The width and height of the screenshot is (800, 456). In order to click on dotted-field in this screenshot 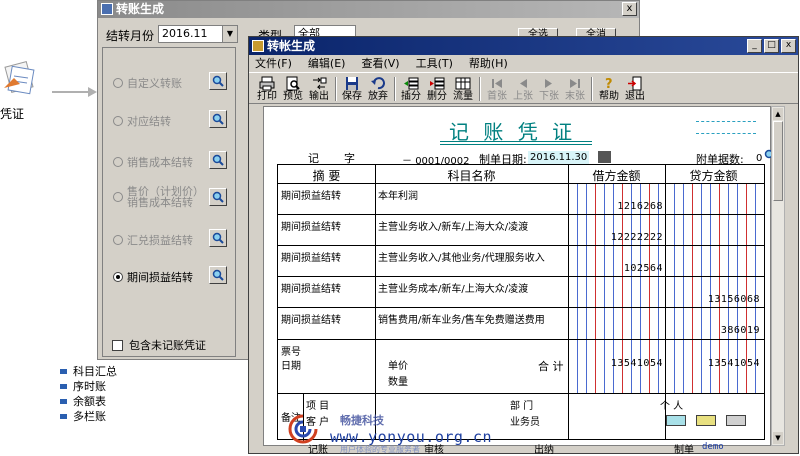, I will do `click(726, 121)`.